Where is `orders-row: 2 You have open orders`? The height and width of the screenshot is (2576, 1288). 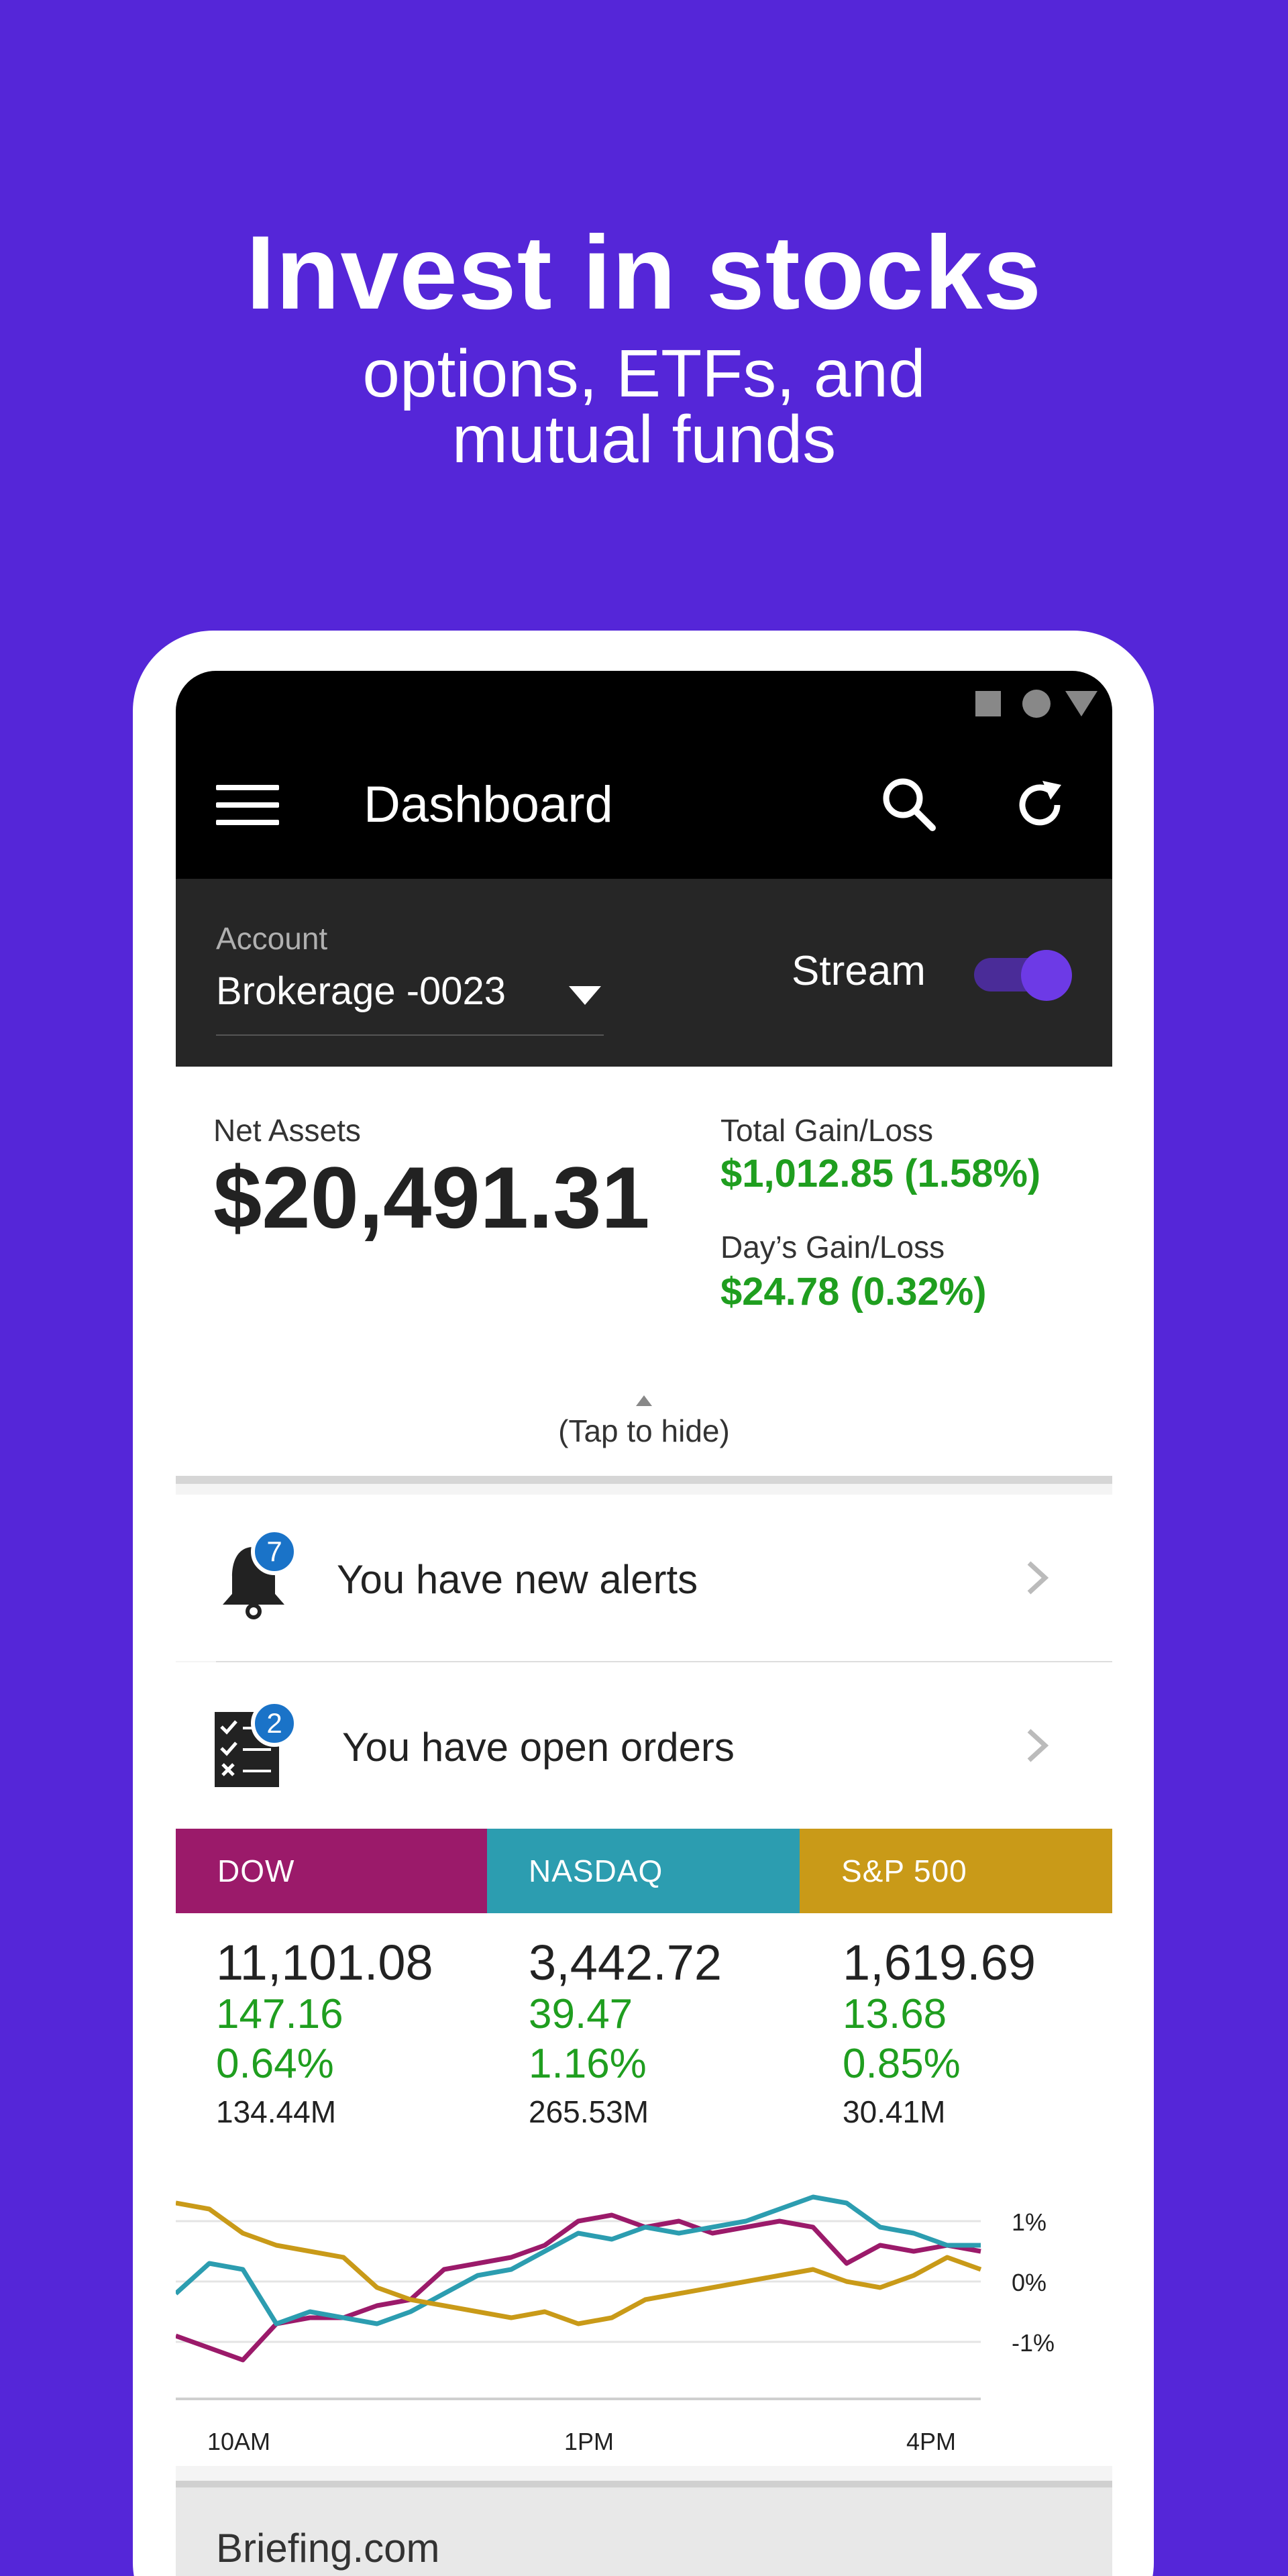 orders-row: 2 You have open orders is located at coordinates (644, 1745).